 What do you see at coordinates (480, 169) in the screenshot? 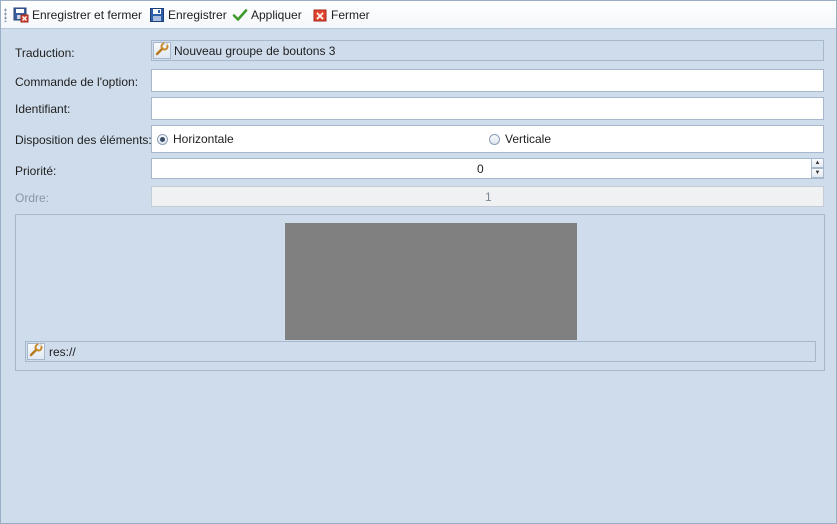
I see `priority-value: 0` at bounding box center [480, 169].